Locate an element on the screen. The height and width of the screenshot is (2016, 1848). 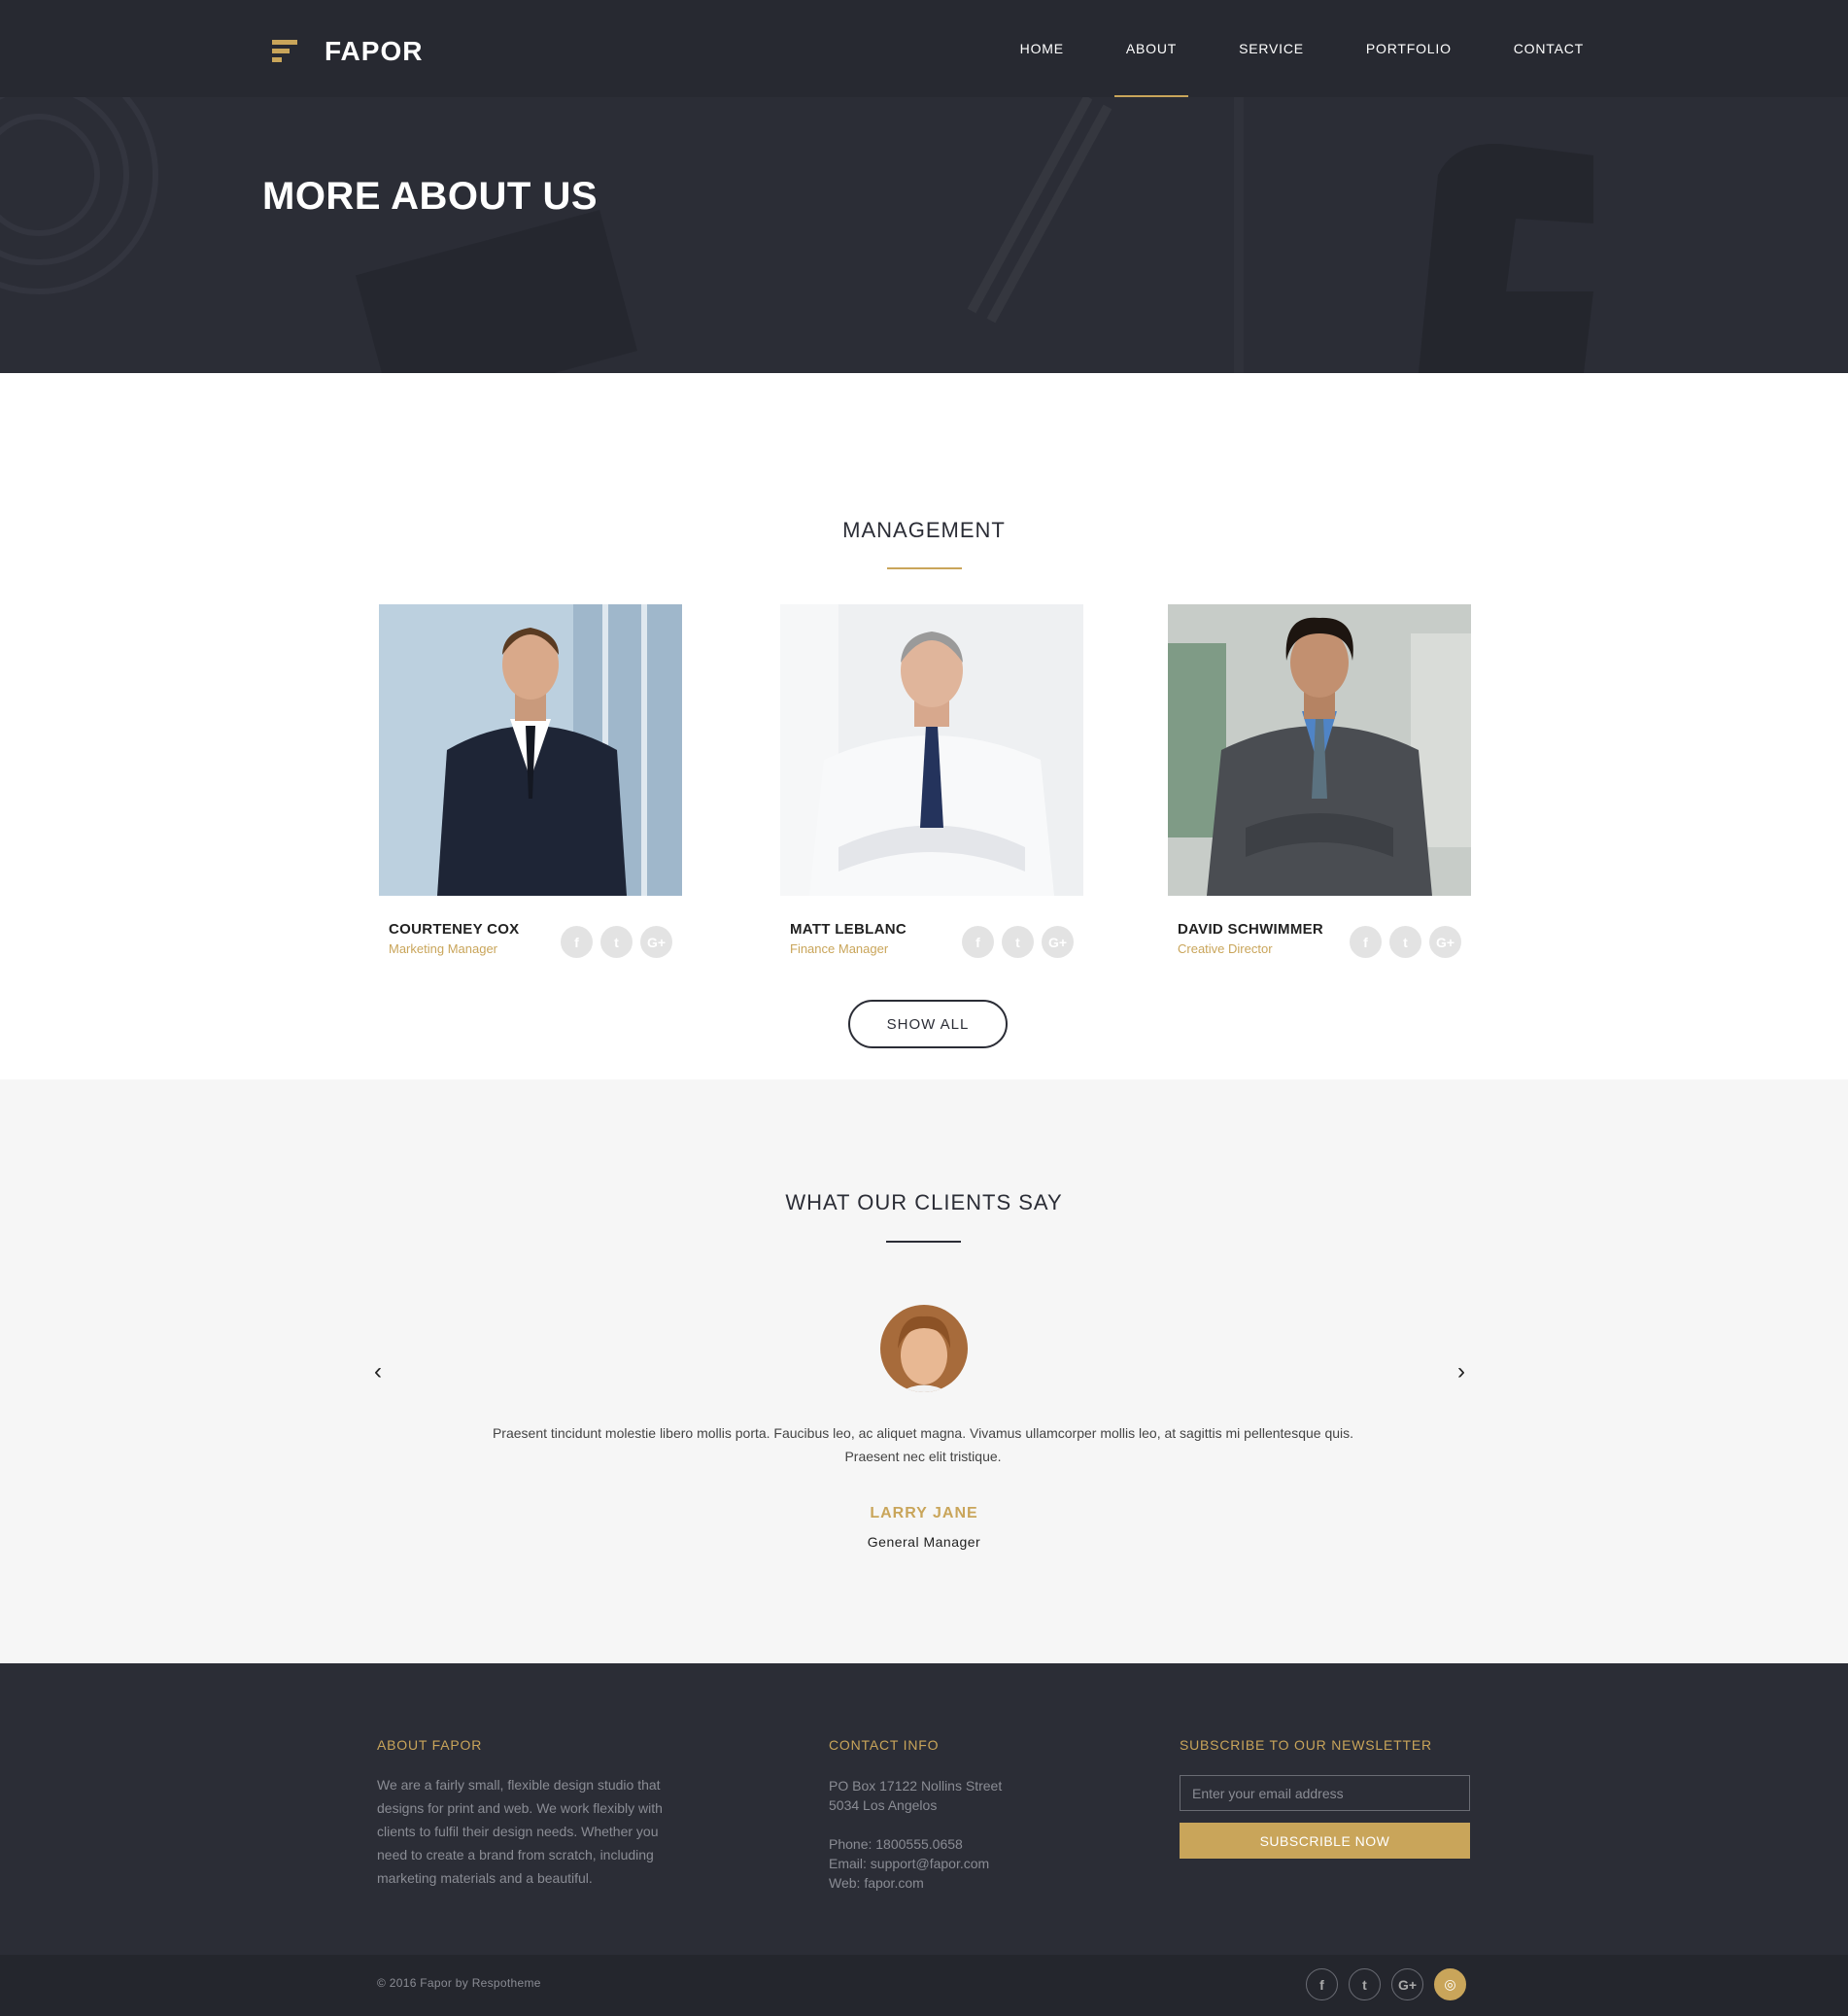
team-card: MATT LEBLANC Finance Manager f t G+ is located at coordinates (931, 781).